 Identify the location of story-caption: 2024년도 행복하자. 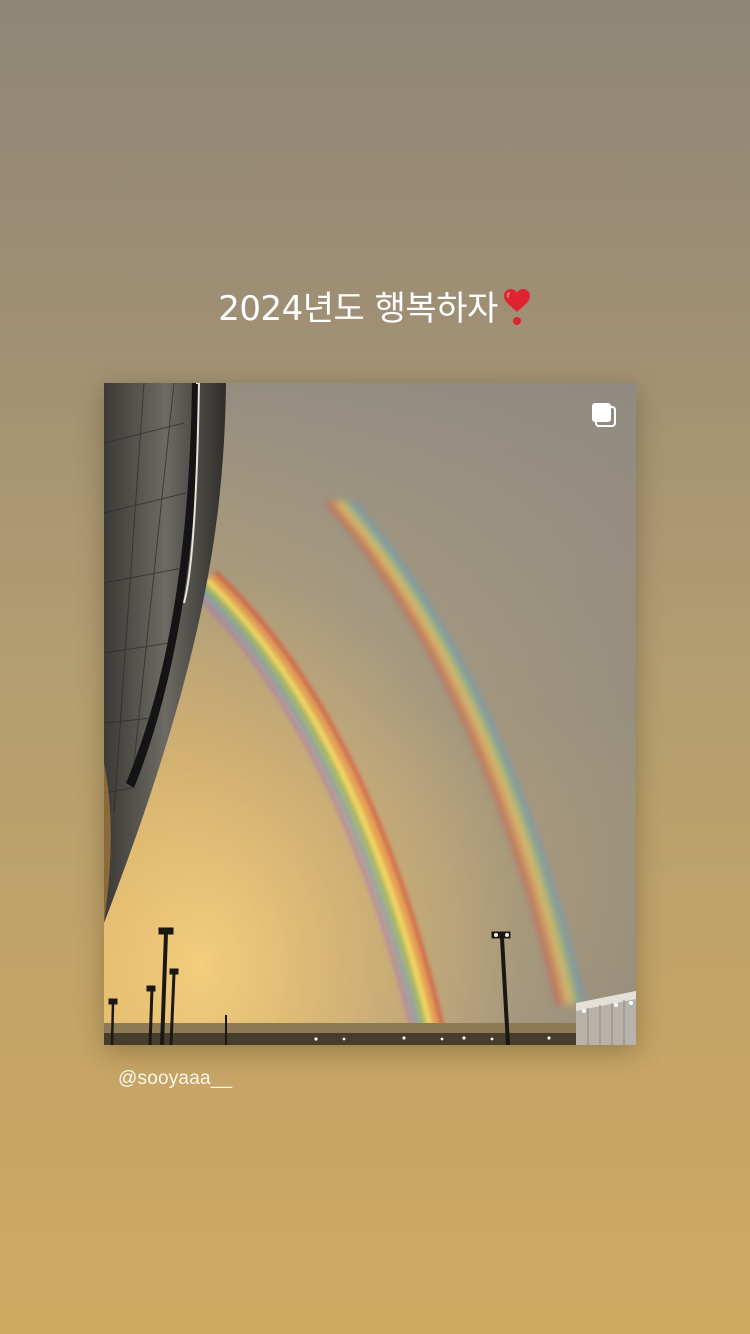
(375, 309).